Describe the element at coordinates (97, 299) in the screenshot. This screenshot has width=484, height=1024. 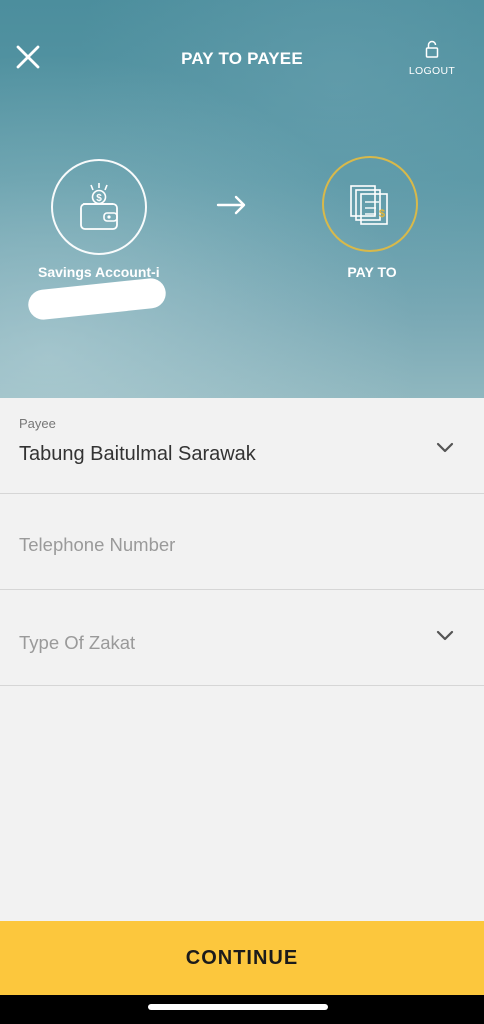
I see `redaction-mark` at that location.